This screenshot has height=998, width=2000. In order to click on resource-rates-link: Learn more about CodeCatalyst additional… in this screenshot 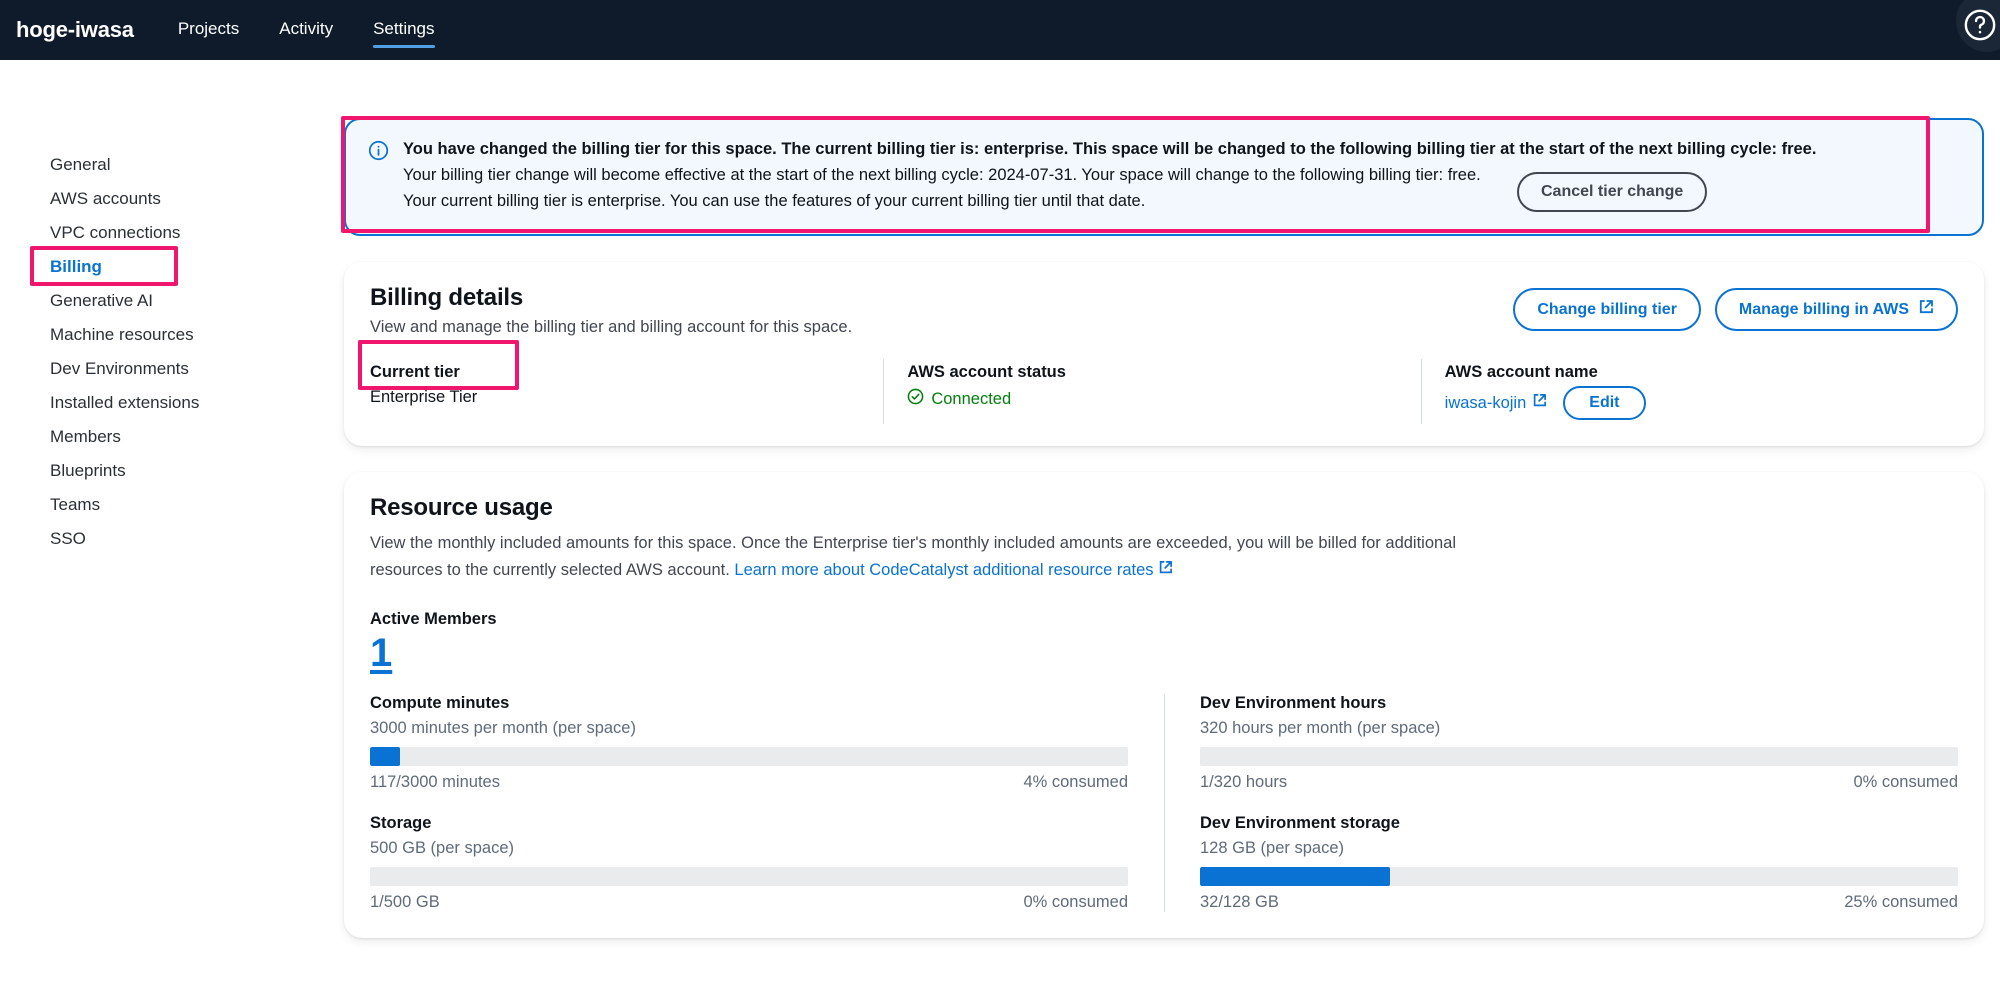, I will do `click(953, 570)`.